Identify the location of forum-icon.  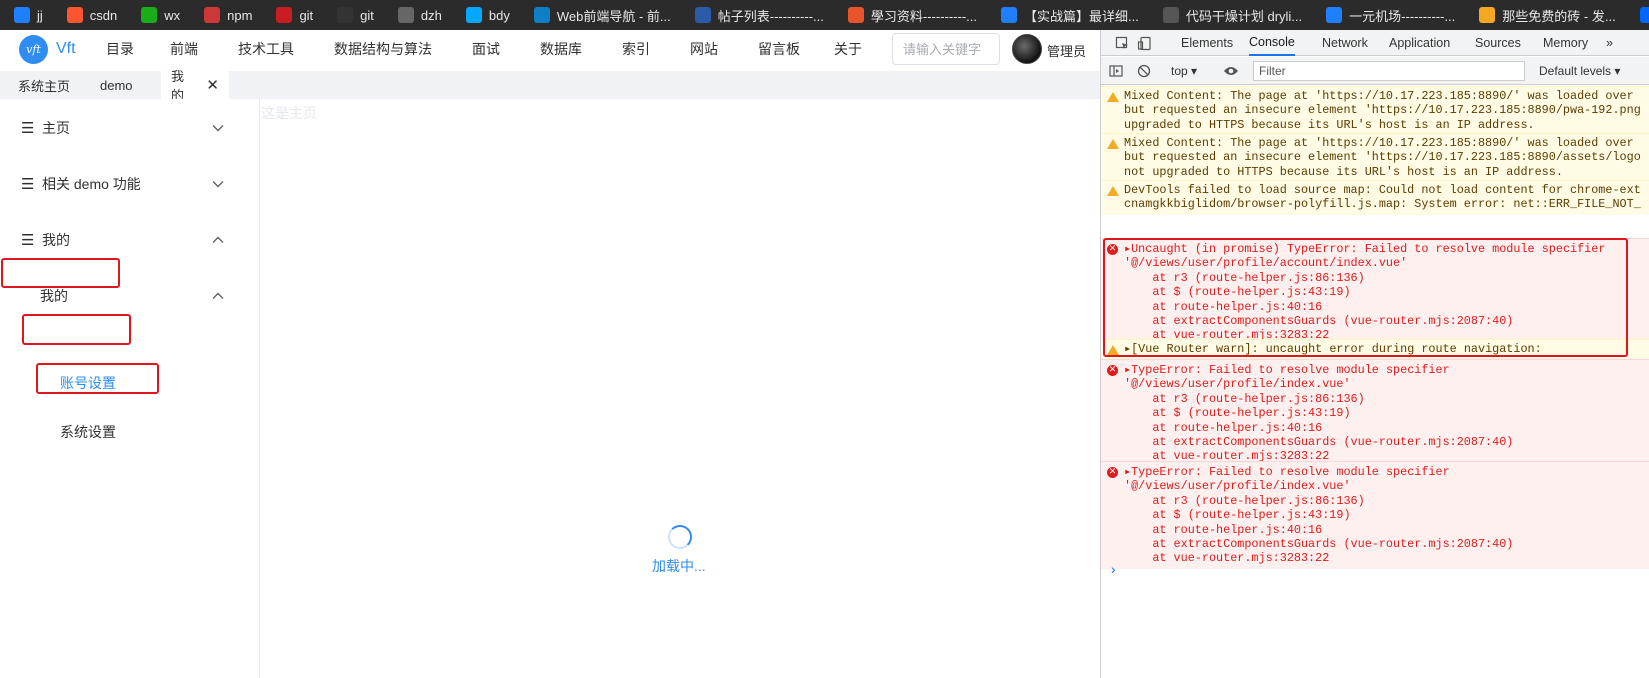
(702, 15).